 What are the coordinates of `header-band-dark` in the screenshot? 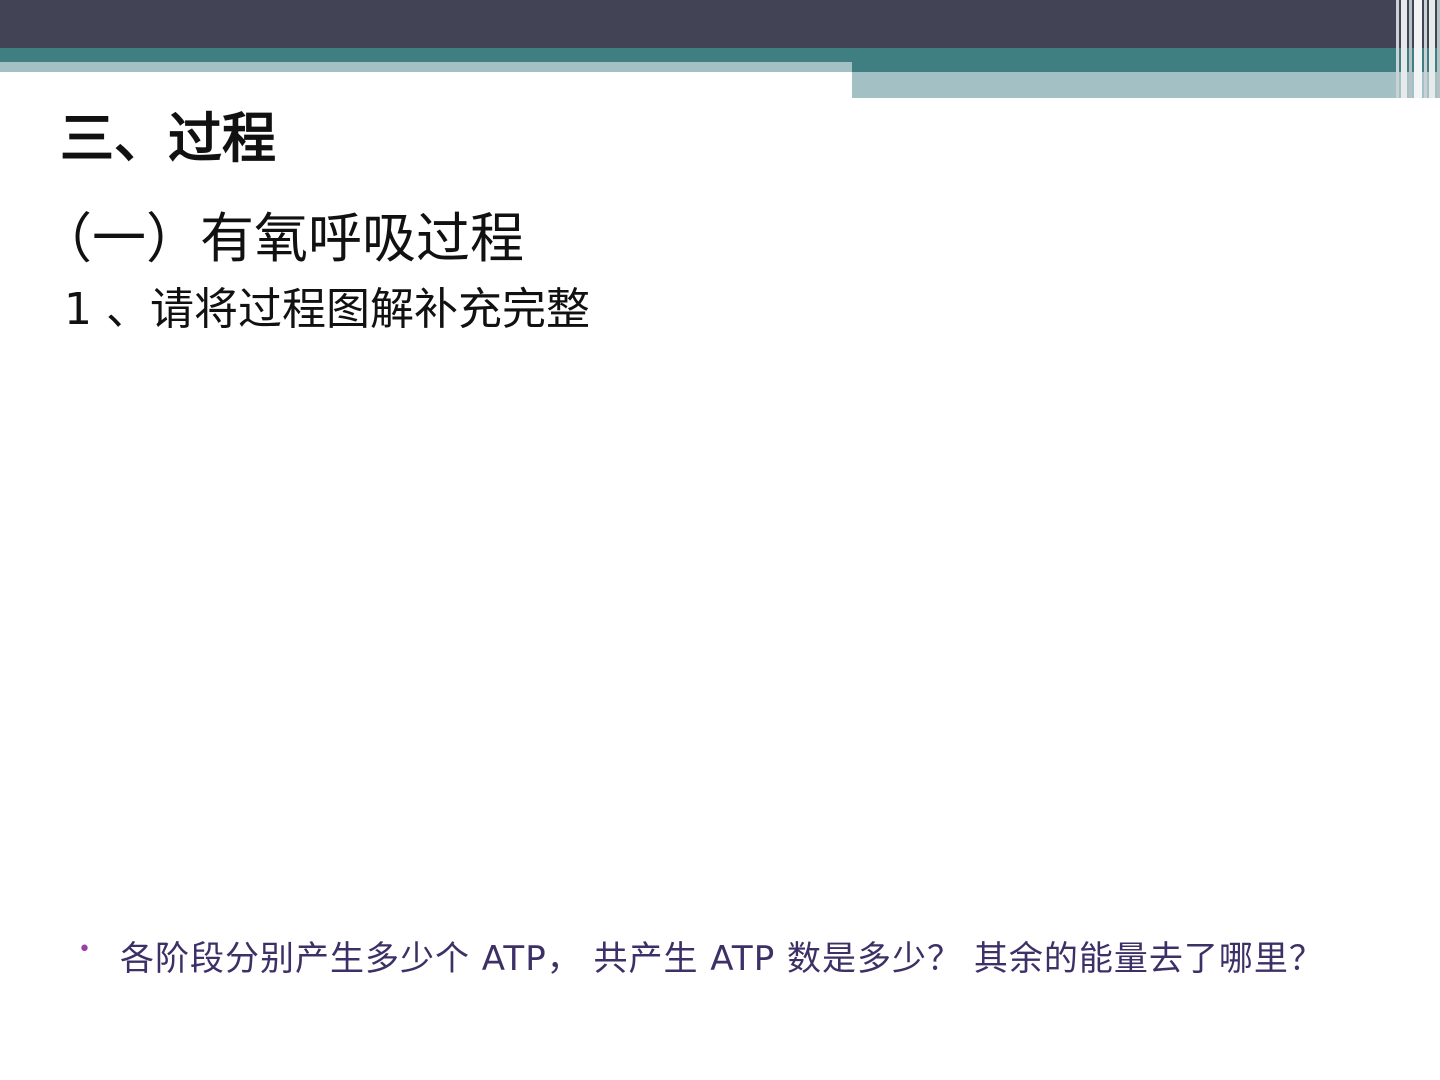 It's located at (720, 24).